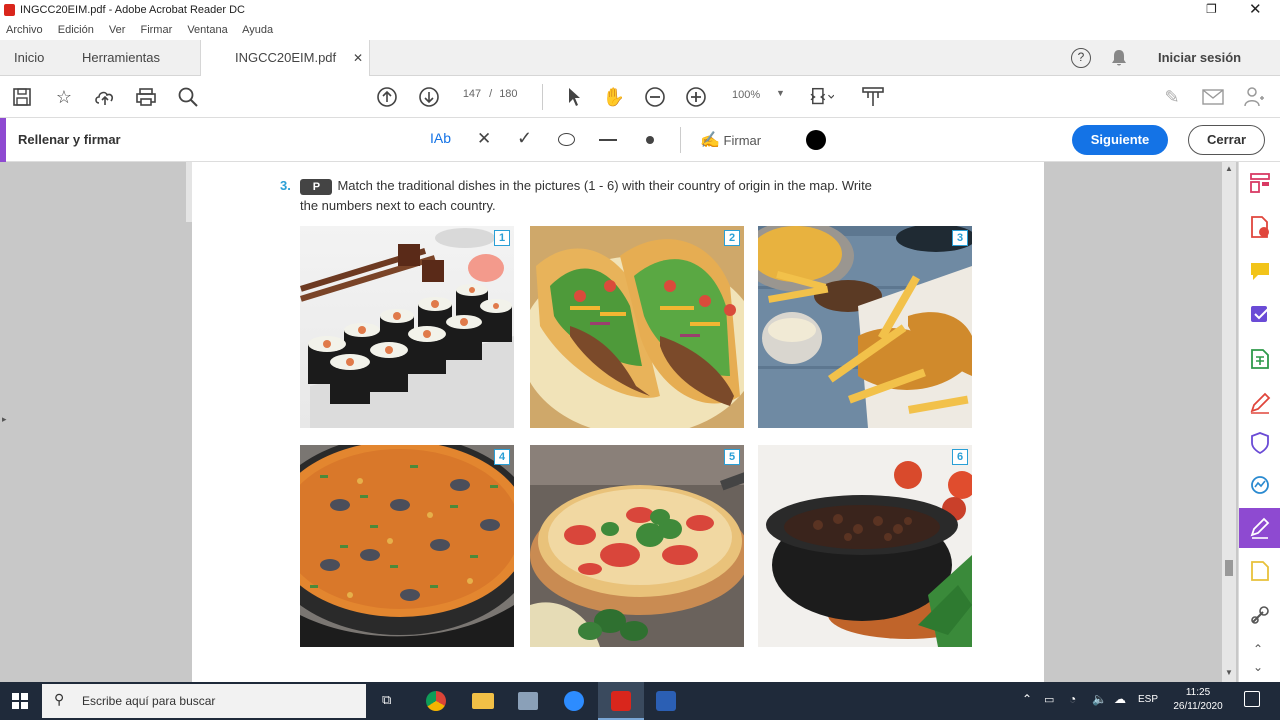 The image size is (1280, 720). What do you see at coordinates (732, 238) in the screenshot?
I see `picture-number-2: 2` at bounding box center [732, 238].